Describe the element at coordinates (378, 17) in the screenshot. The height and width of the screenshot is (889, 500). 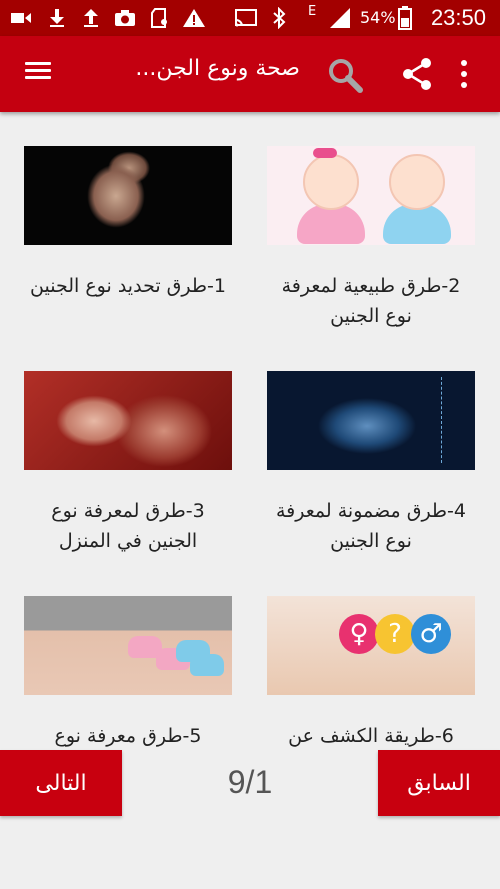
I see `battery-percent: 54%` at that location.